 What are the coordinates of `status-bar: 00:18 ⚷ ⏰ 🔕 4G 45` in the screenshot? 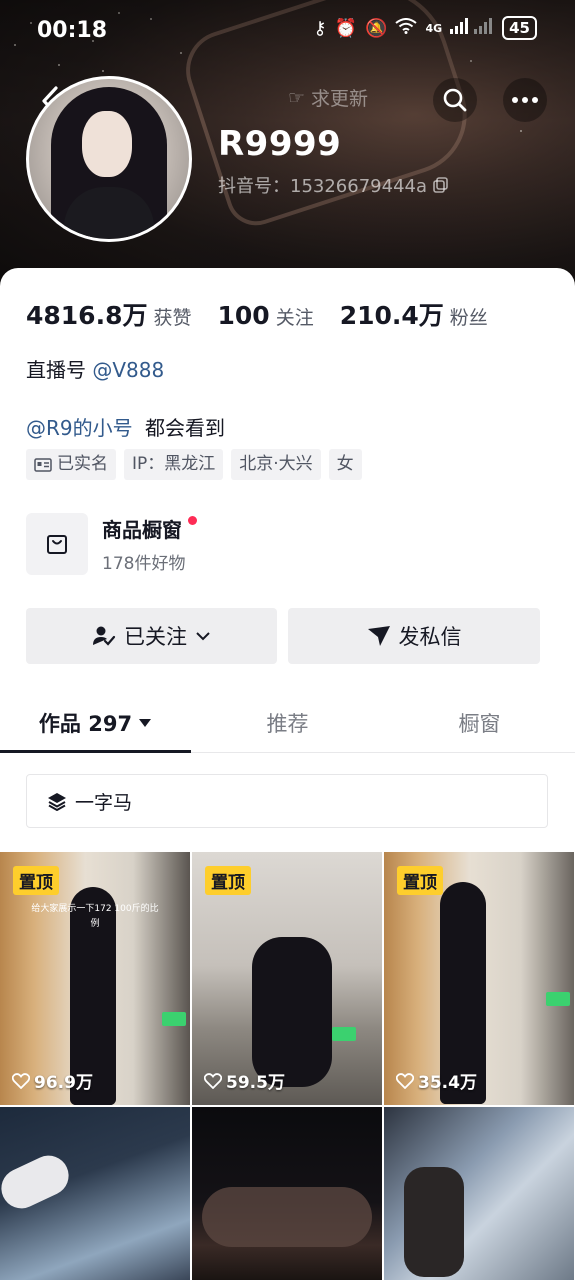 It's located at (287, 30).